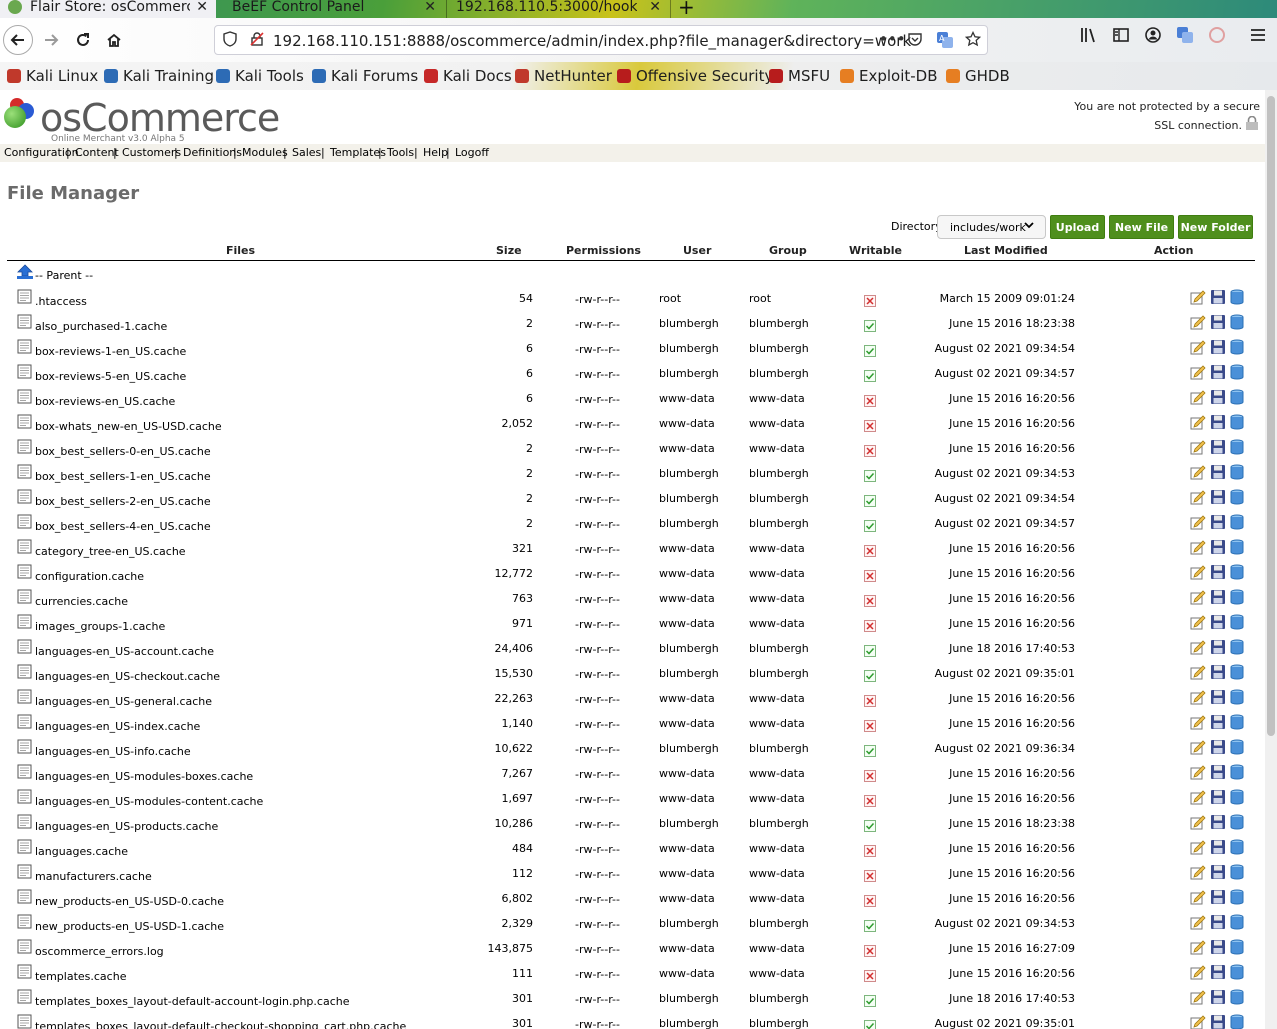 The height and width of the screenshot is (1029, 1277). What do you see at coordinates (695, 76) in the screenshot?
I see `bookmark-item: Offensive Security` at bounding box center [695, 76].